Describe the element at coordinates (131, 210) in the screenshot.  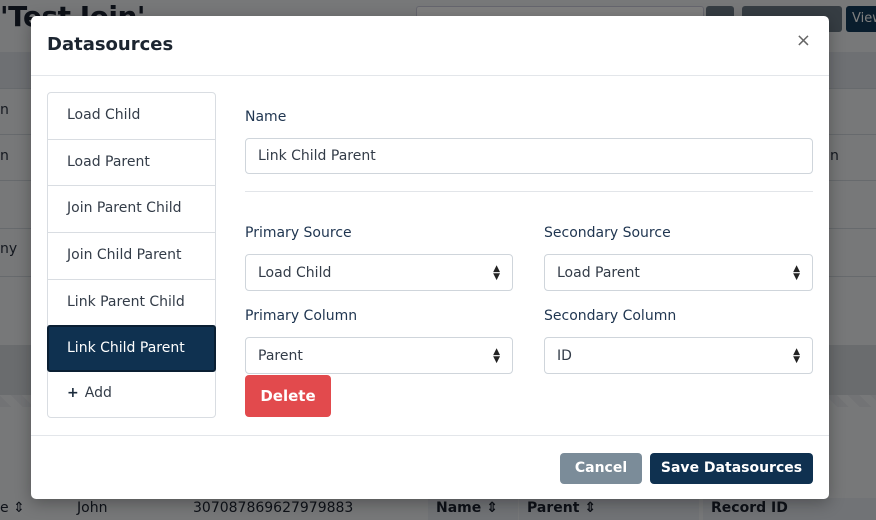
I see `datasource-item-join-parent-child: Join Parent Child` at that location.